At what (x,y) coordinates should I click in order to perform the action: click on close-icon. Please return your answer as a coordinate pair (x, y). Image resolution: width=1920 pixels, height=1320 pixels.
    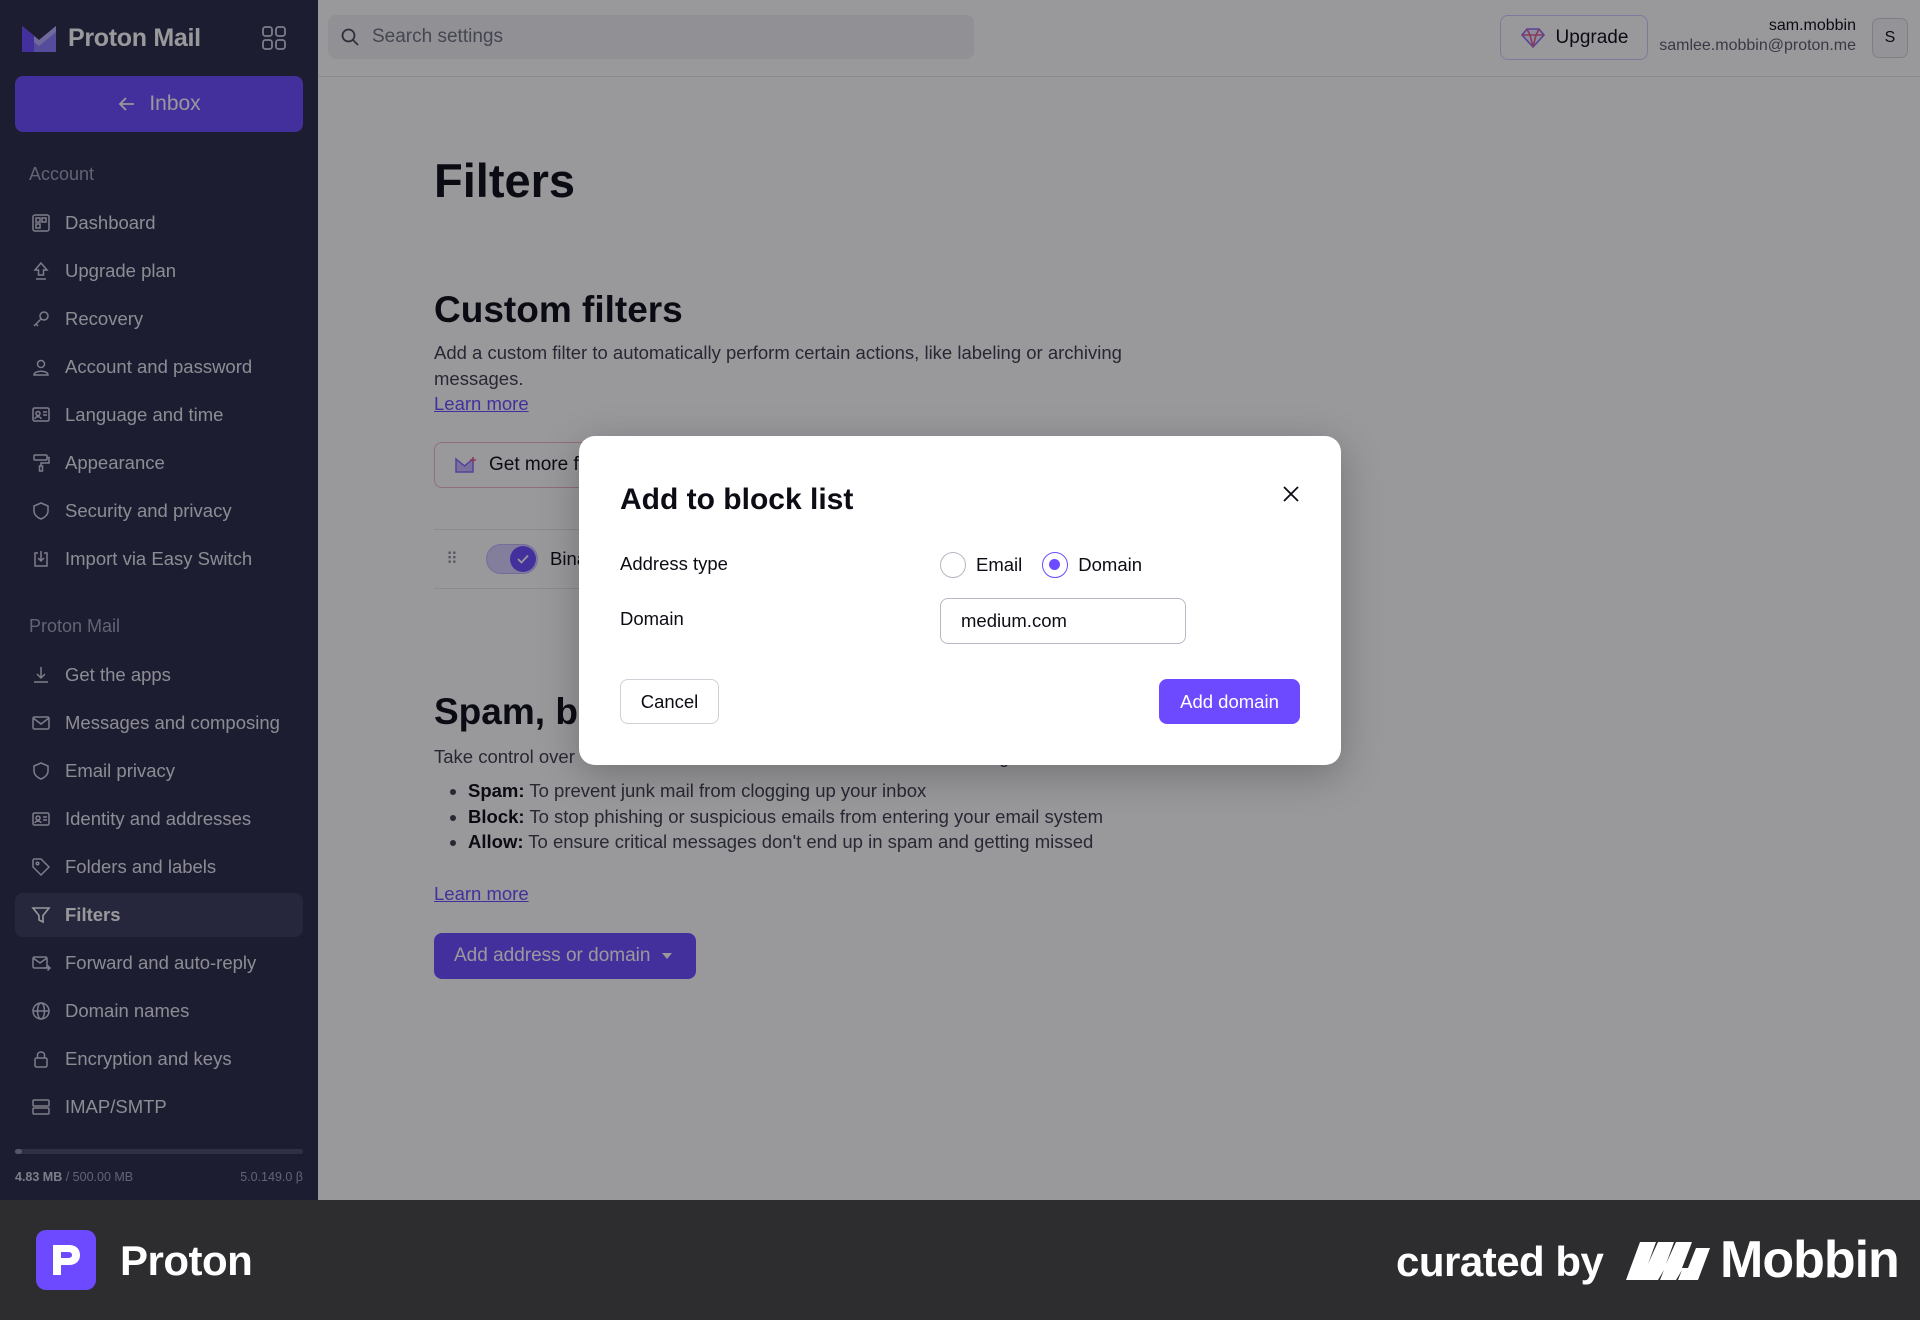
    Looking at the image, I should click on (1291, 494).